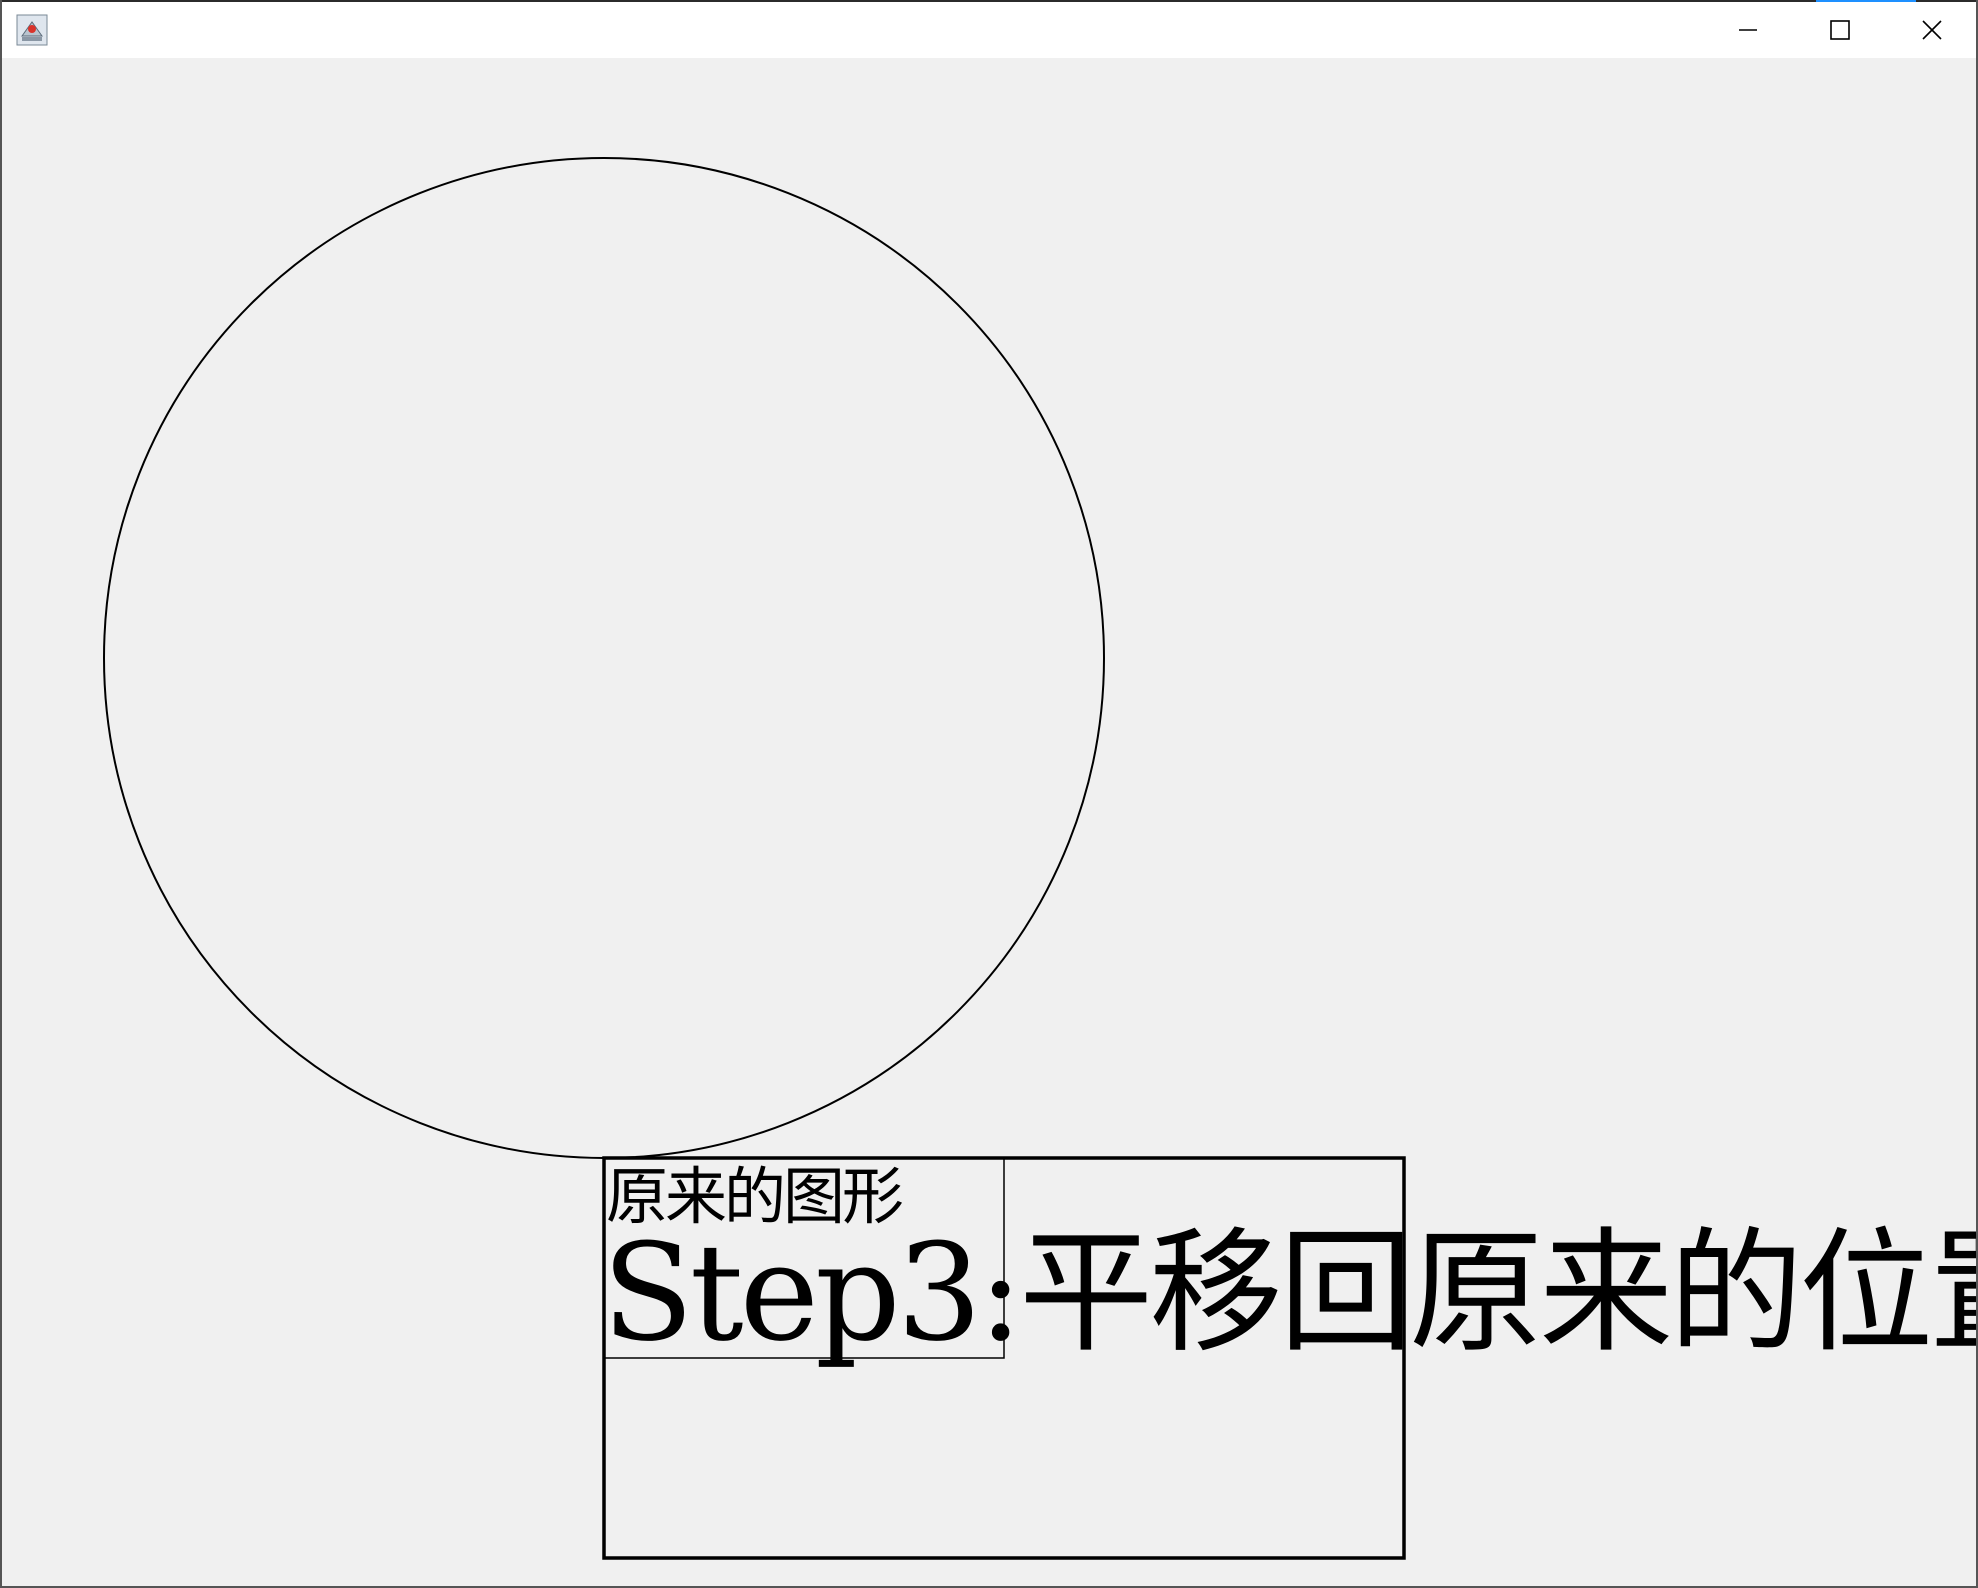 The height and width of the screenshot is (1588, 1978). I want to click on maximize-icon, so click(1840, 30).